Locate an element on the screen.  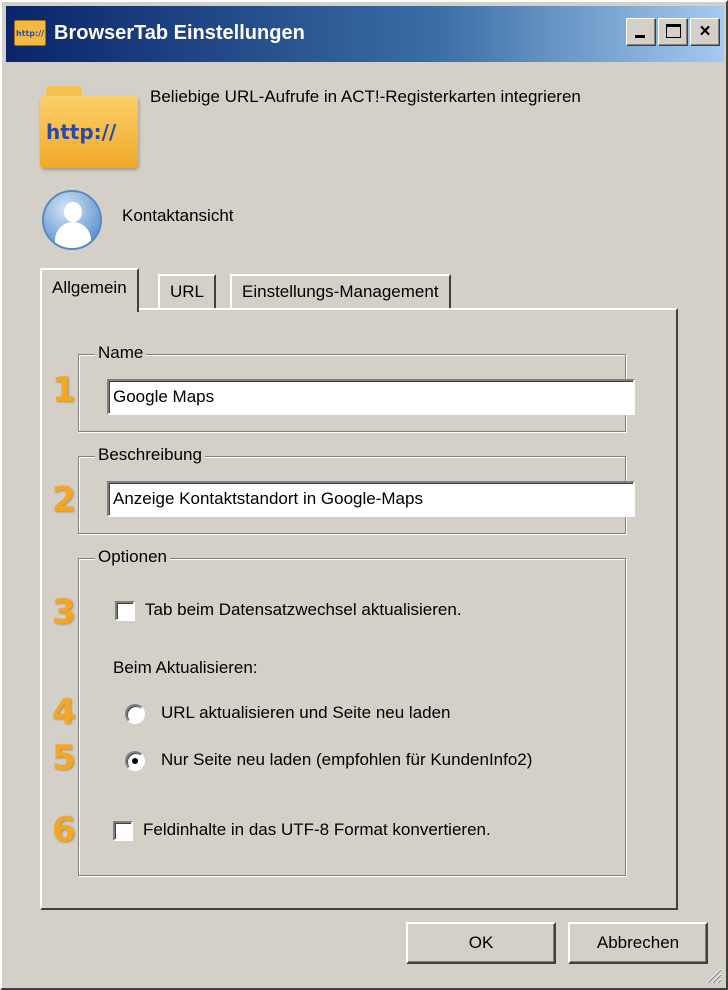
window-title: BrowserTab Einstellungen is located at coordinates (179, 33).